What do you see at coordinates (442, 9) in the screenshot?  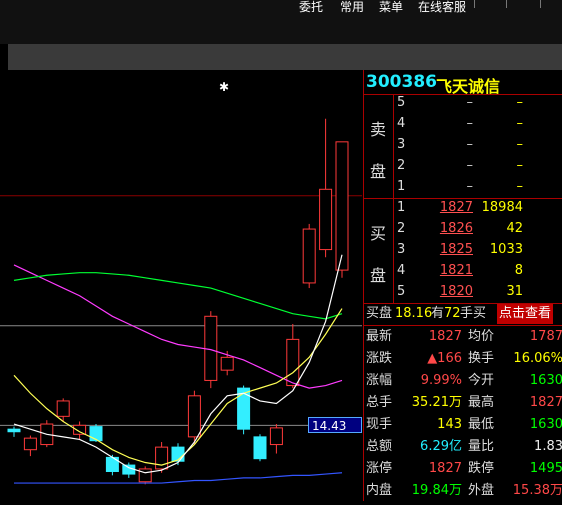 I see `menu-online-service: 在线客服` at bounding box center [442, 9].